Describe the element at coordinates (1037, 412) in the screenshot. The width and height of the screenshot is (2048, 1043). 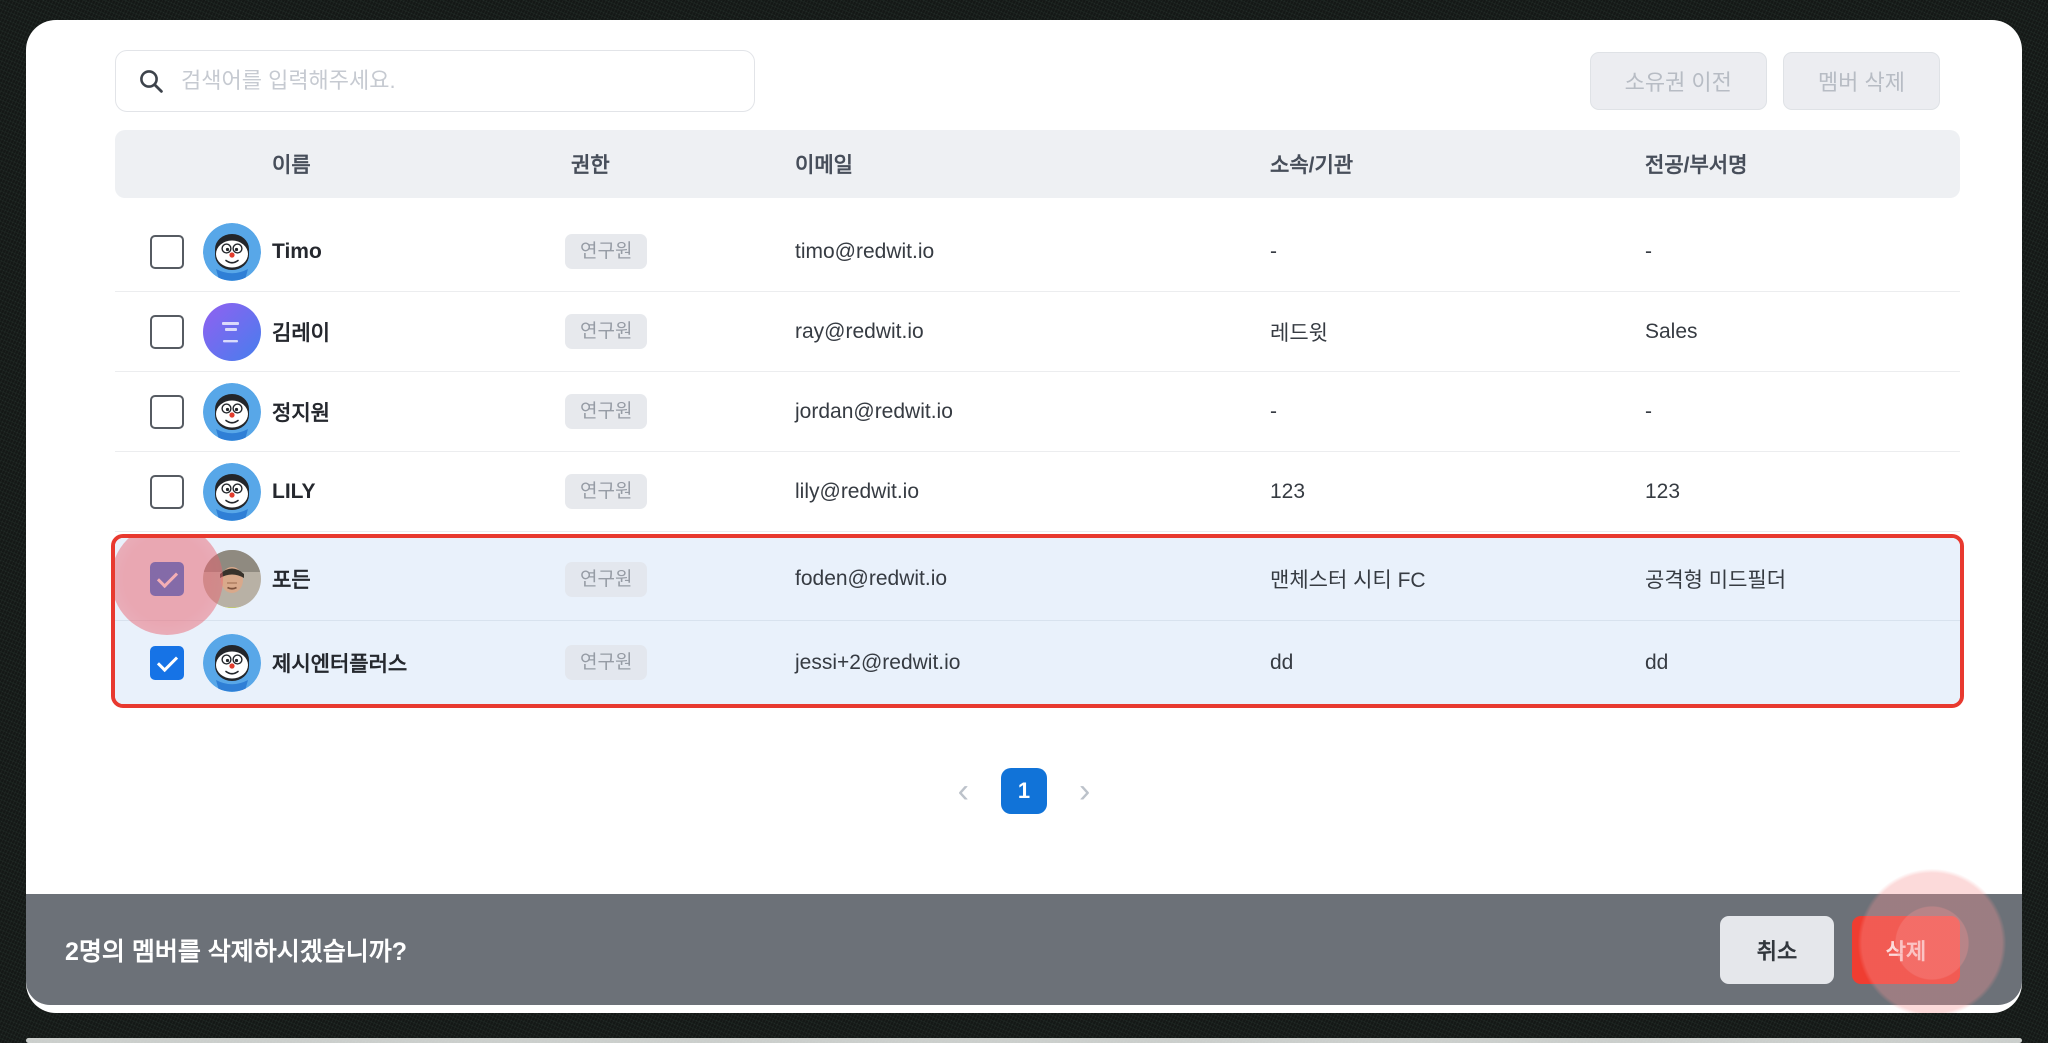
I see `table-row: 정지원 연구원 jordan@redwit.io - -` at that location.